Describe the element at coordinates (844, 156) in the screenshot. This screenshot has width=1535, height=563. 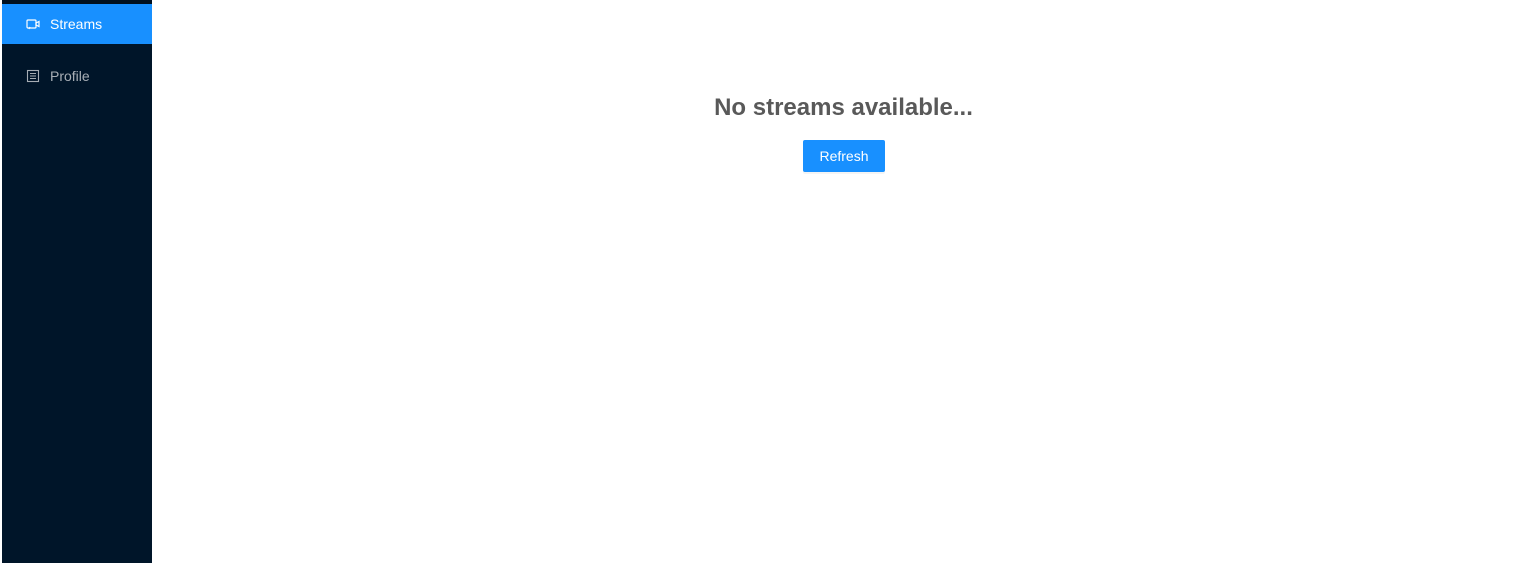
I see `refresh-button: Refresh` at that location.